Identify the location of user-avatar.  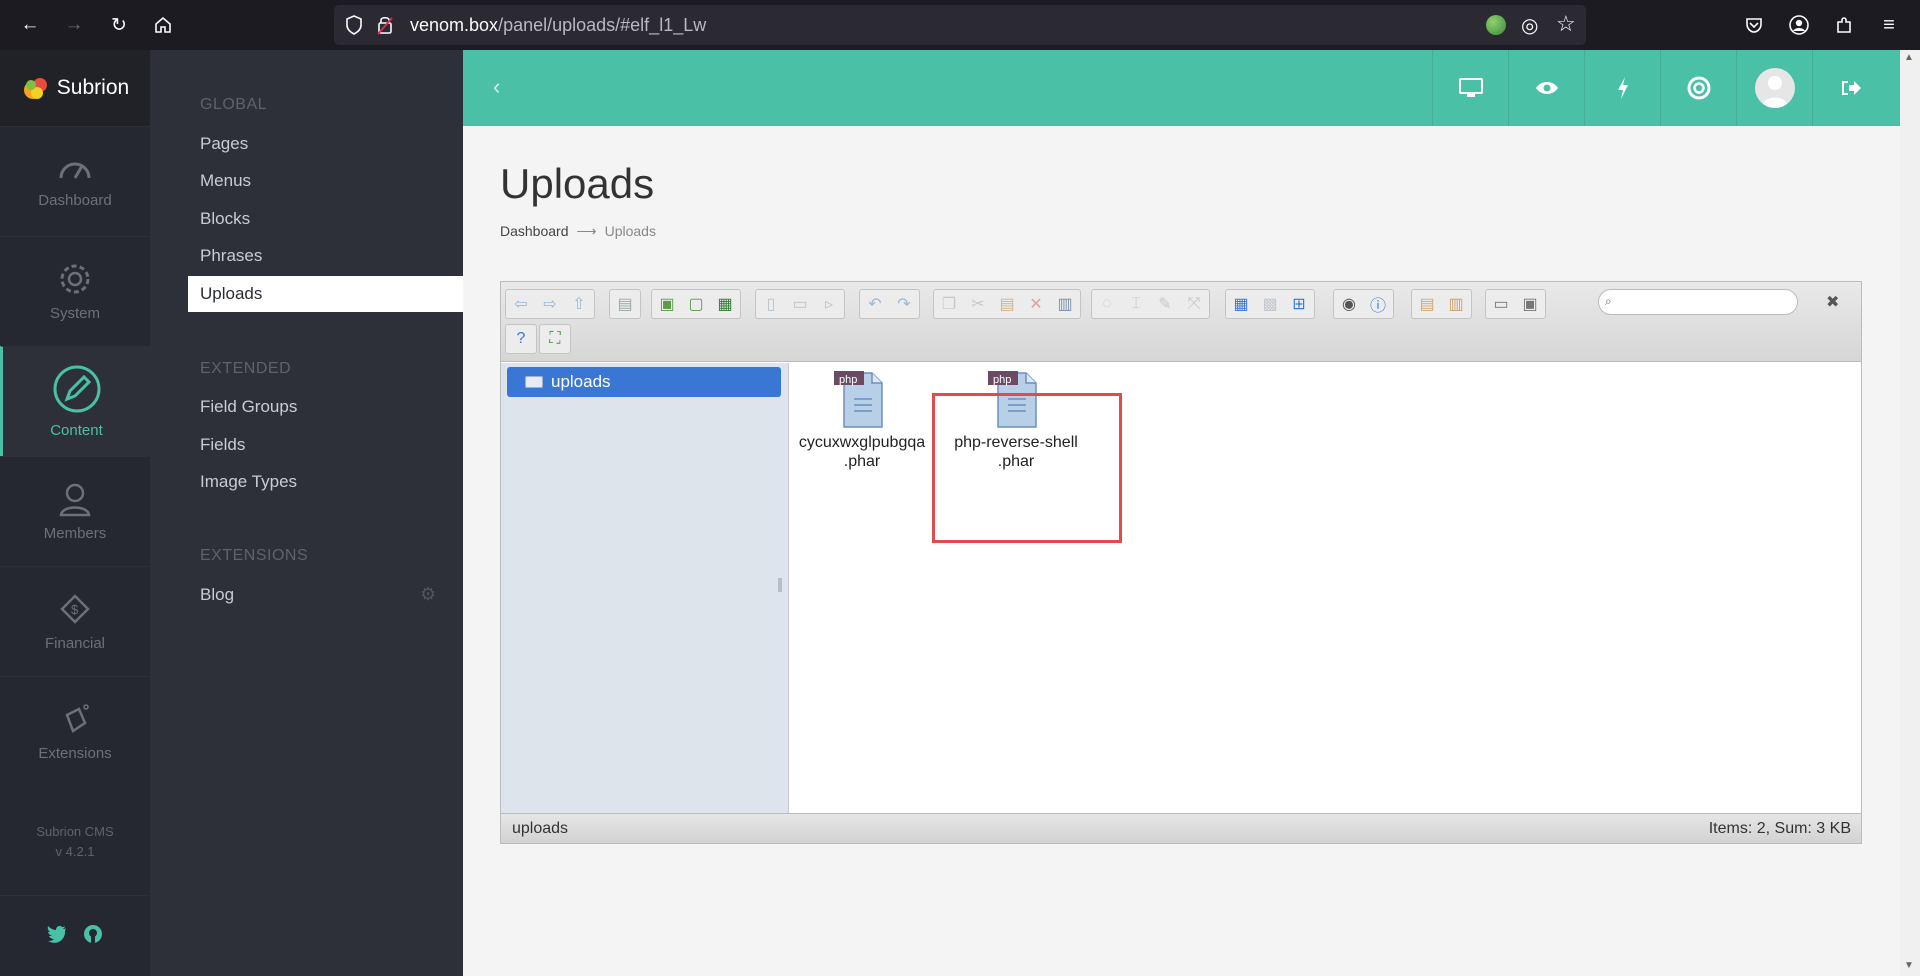
(1774, 88).